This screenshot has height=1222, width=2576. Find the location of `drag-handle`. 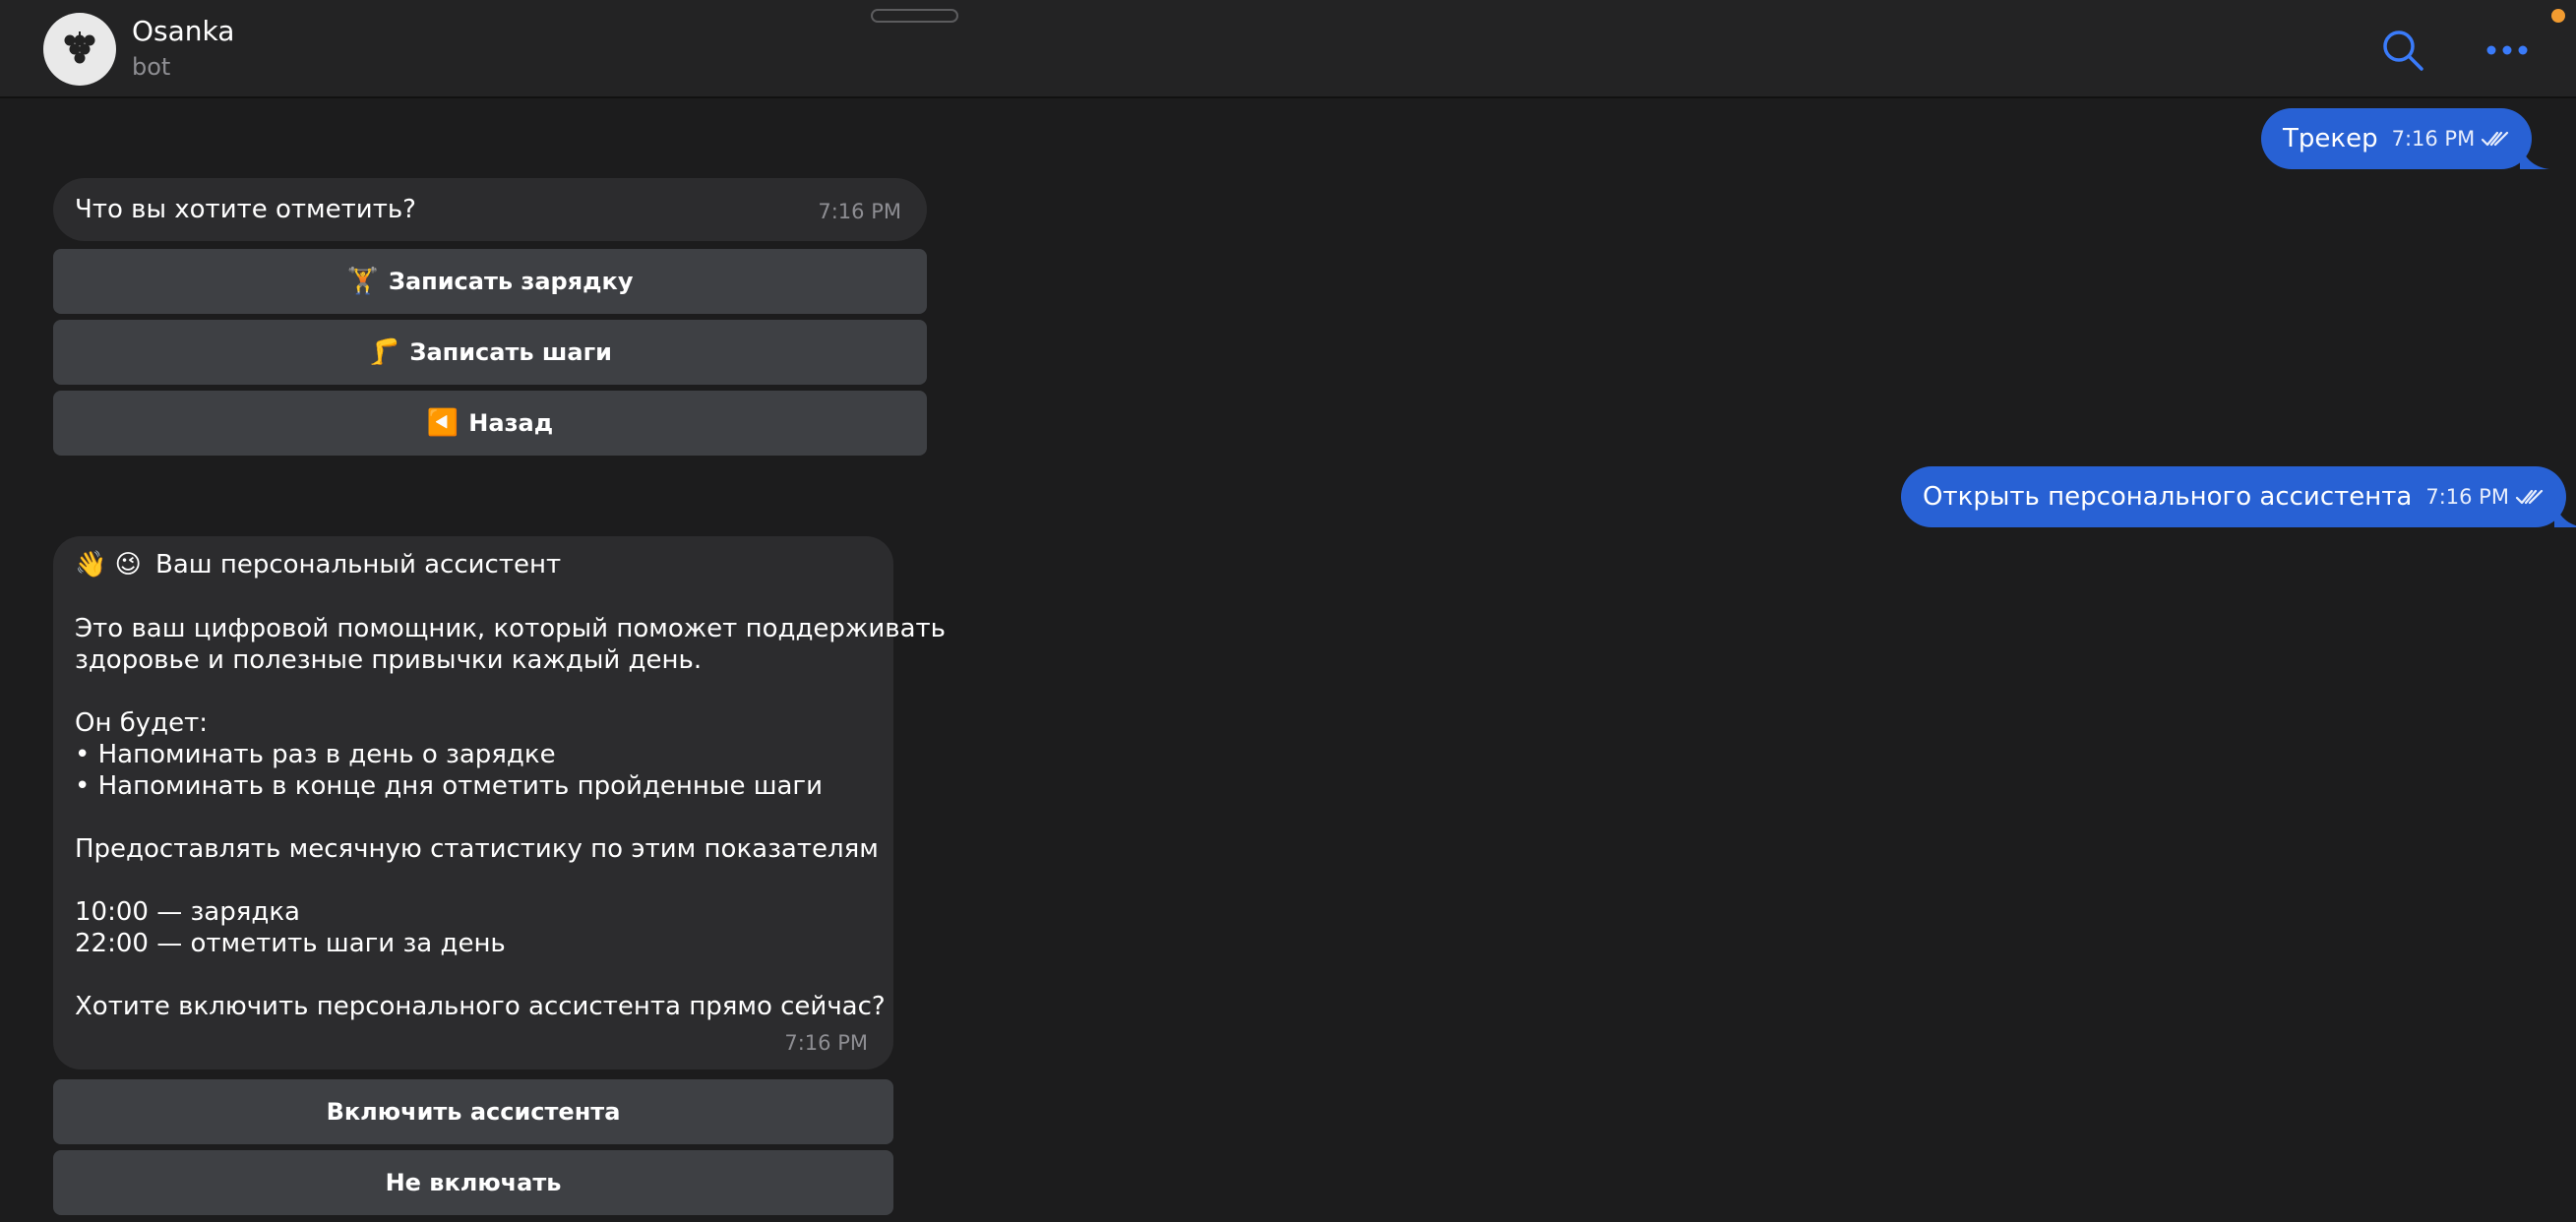

drag-handle is located at coordinates (914, 16).